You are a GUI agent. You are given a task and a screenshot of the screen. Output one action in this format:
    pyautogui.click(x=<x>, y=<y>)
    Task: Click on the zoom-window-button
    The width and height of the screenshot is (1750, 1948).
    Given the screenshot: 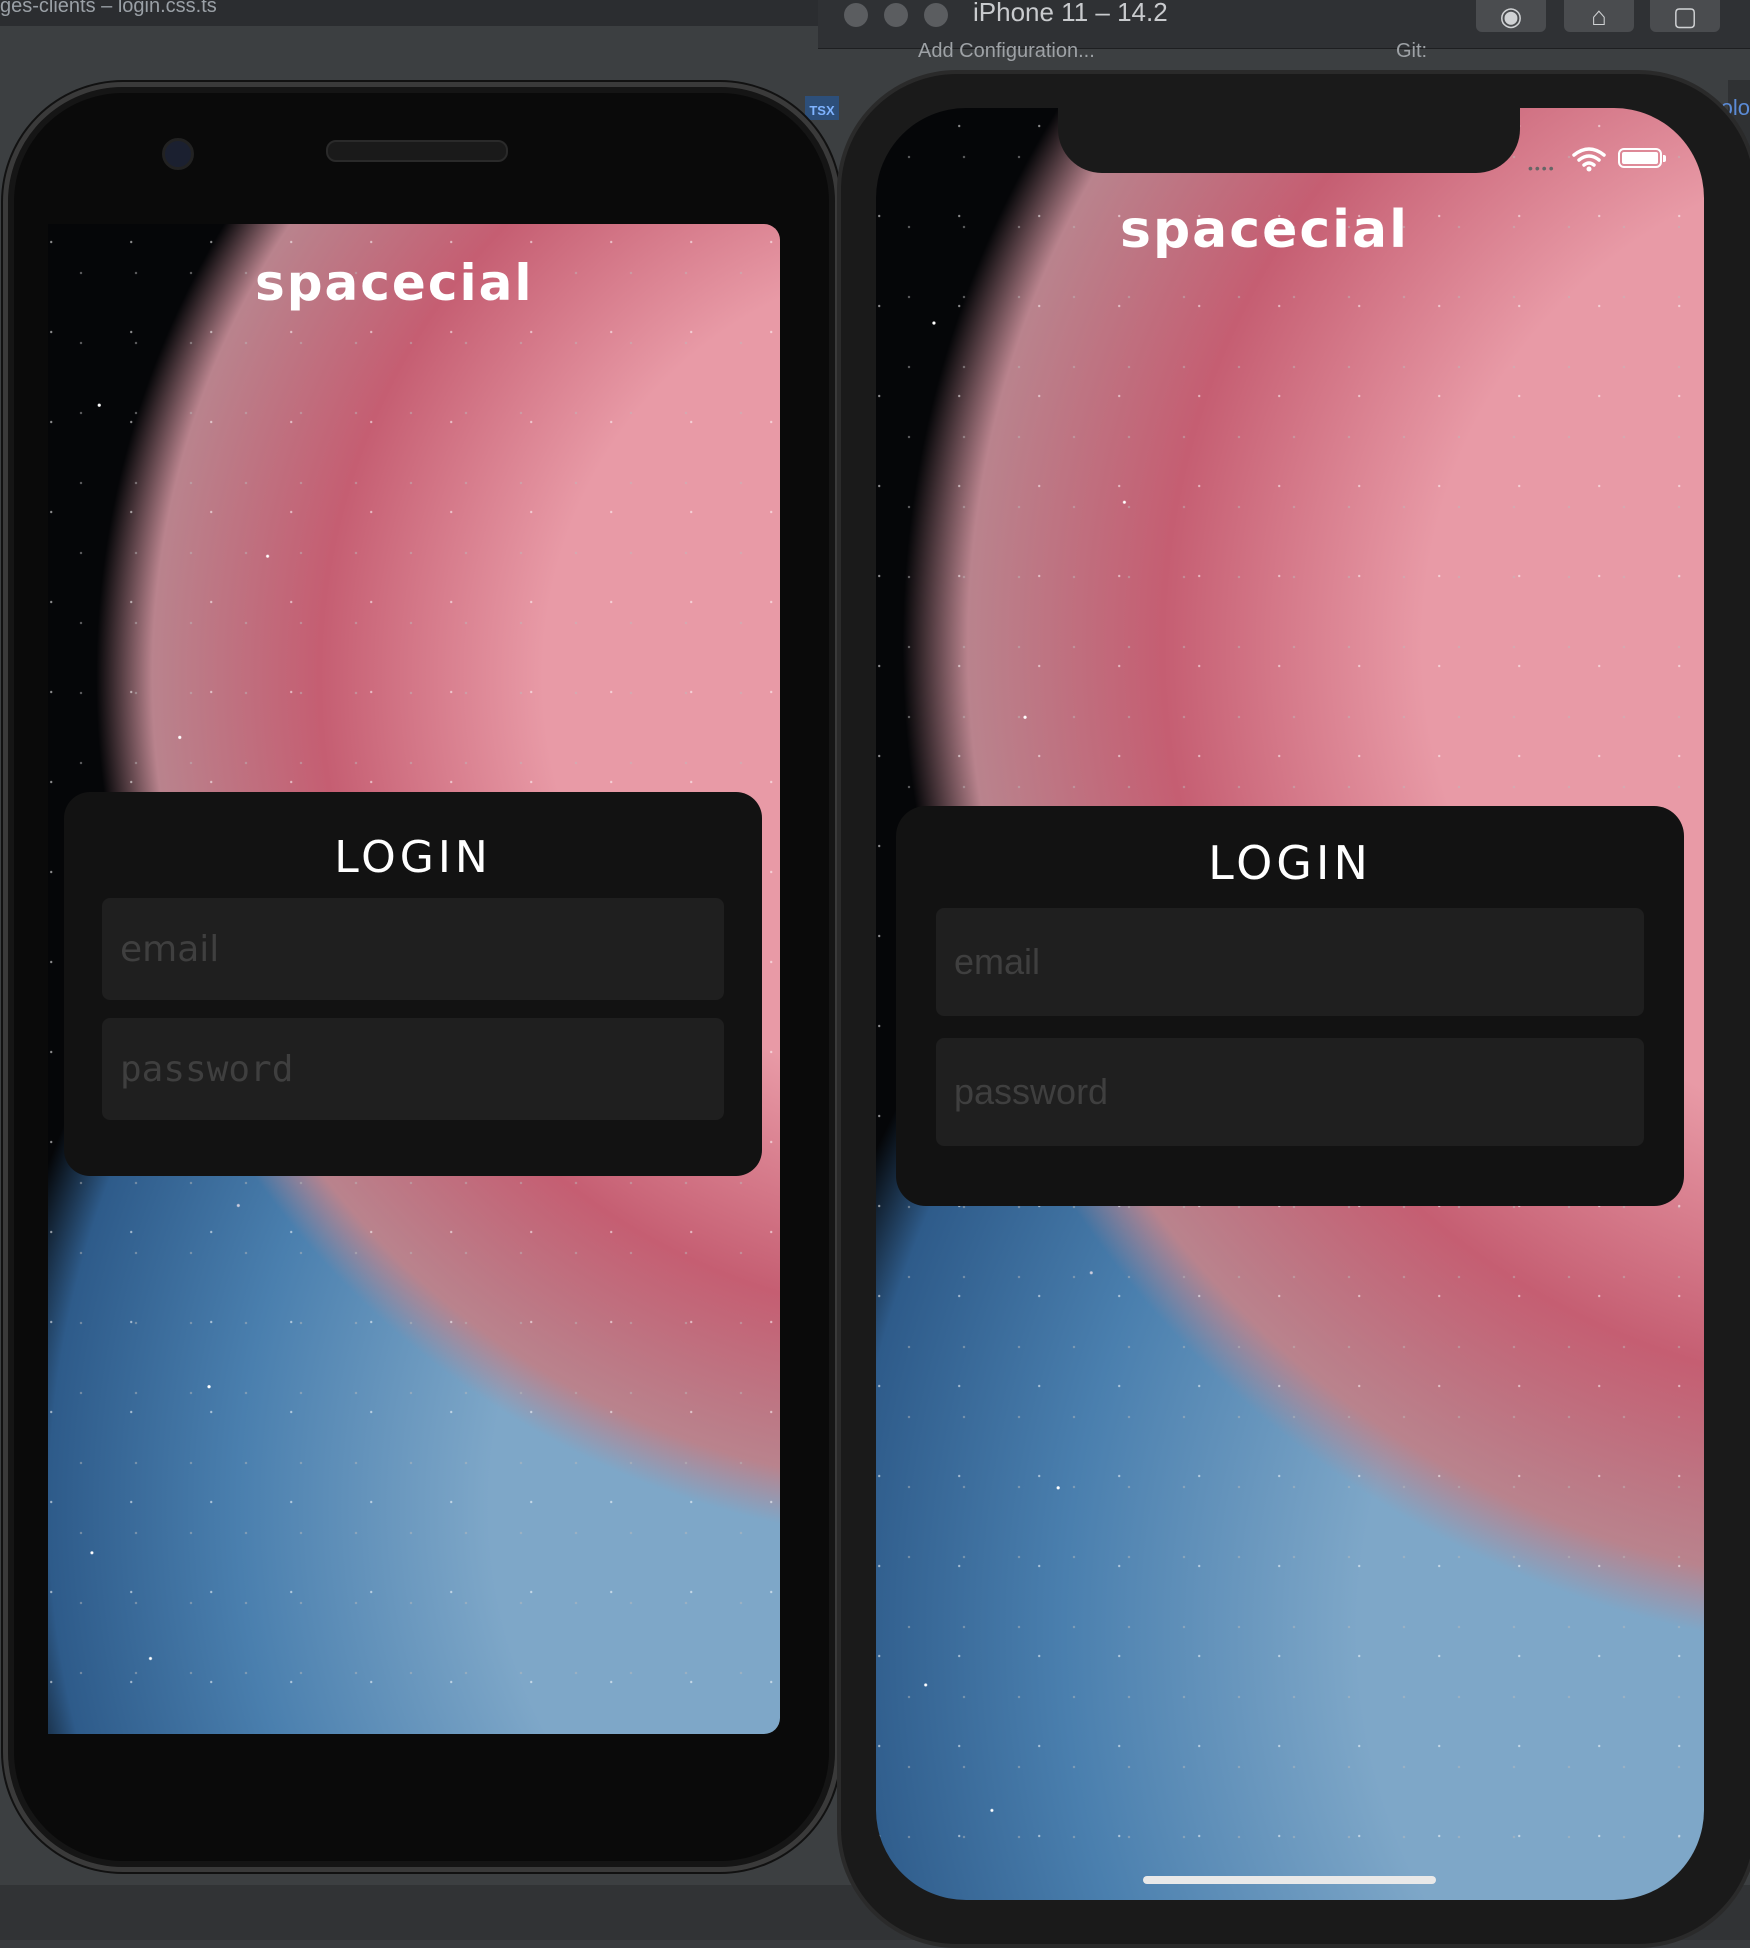 What is the action you would take?
    pyautogui.click(x=936, y=15)
    